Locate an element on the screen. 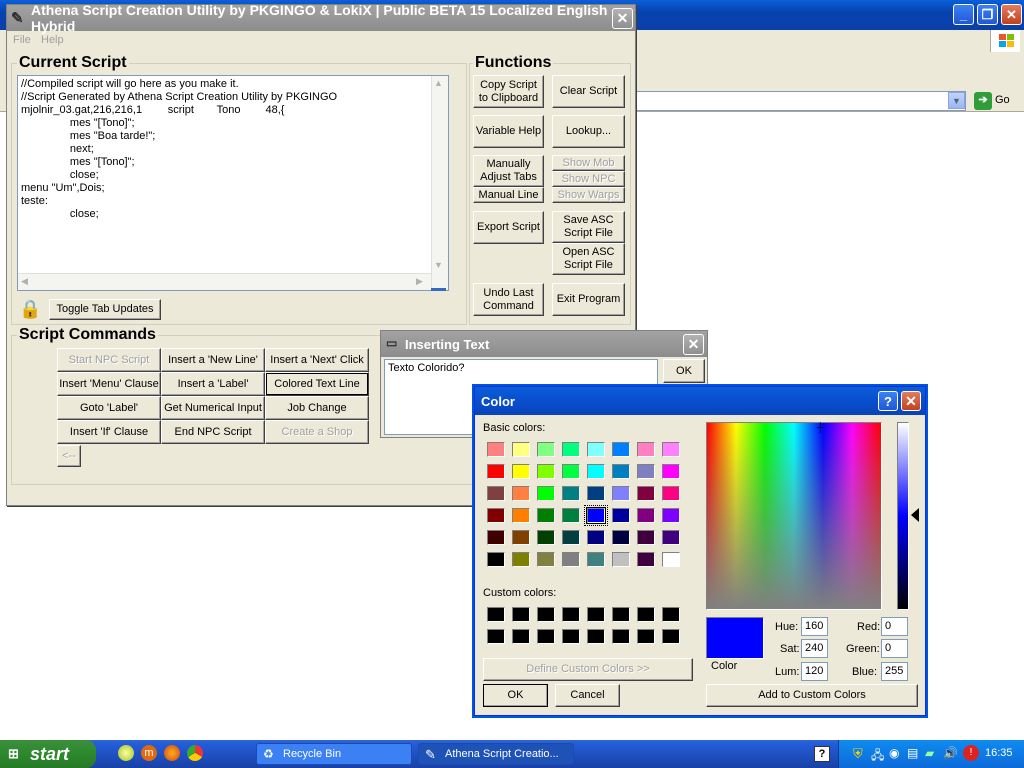 This screenshot has height=768, width=1024. export-script-button: Export Script is located at coordinates (508, 227).